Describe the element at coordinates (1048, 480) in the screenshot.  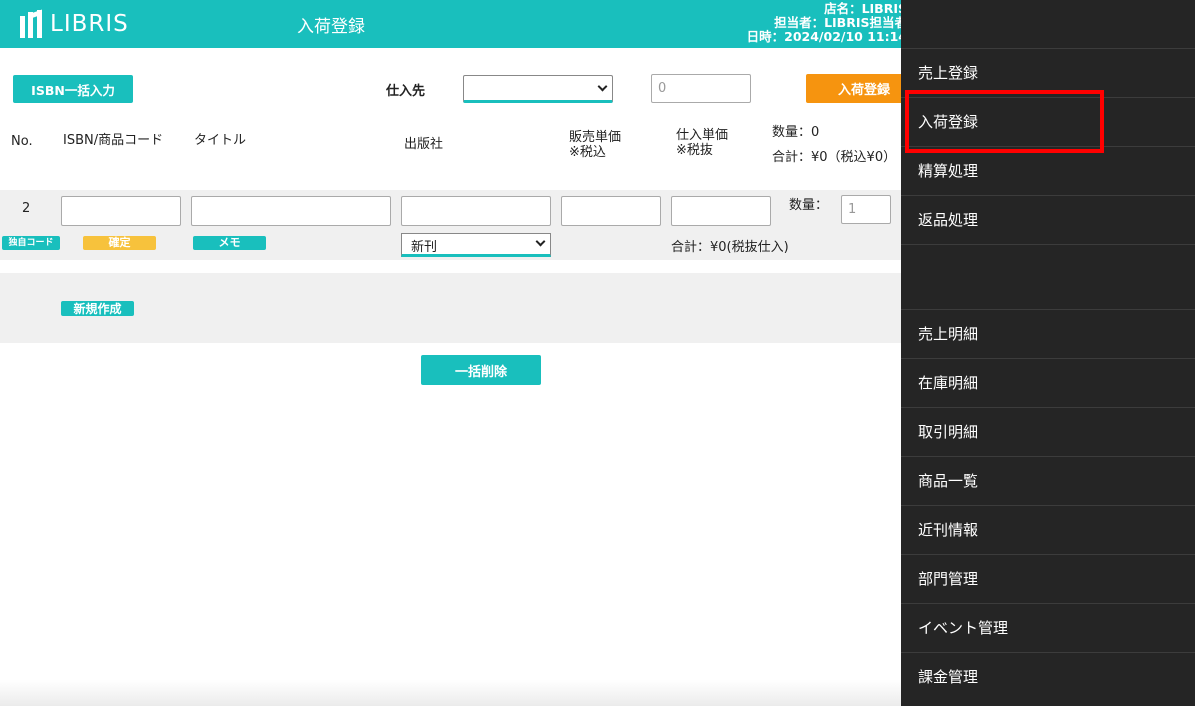
I see `menu-item-product-list: 商品一覧` at that location.